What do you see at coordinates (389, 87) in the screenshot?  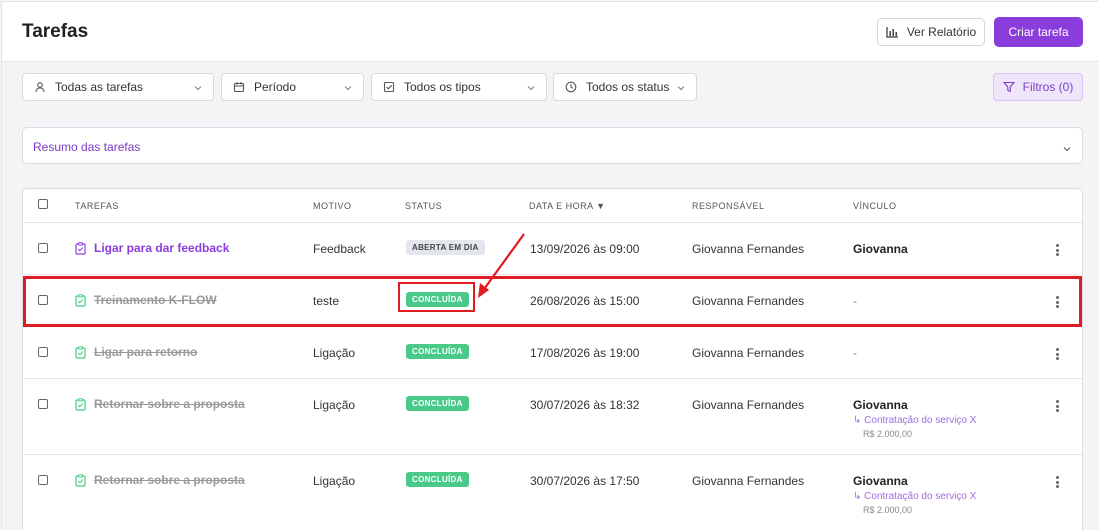 I see `checkbox-icon` at bounding box center [389, 87].